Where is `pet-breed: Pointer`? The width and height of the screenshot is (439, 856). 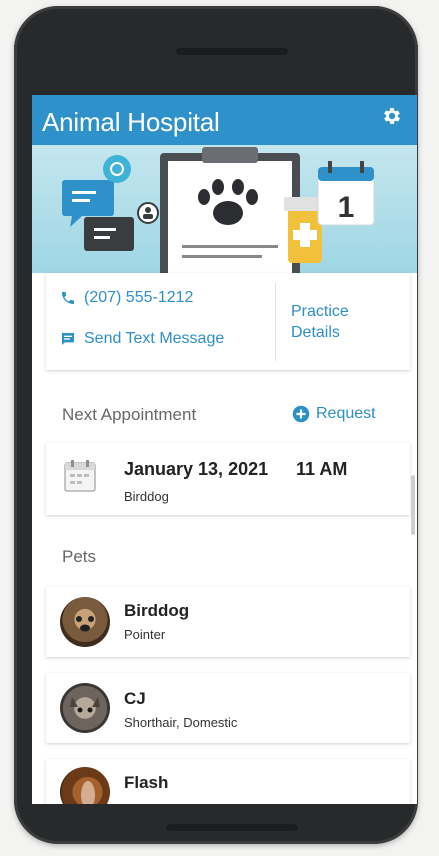
pet-breed: Pointer is located at coordinates (145, 634).